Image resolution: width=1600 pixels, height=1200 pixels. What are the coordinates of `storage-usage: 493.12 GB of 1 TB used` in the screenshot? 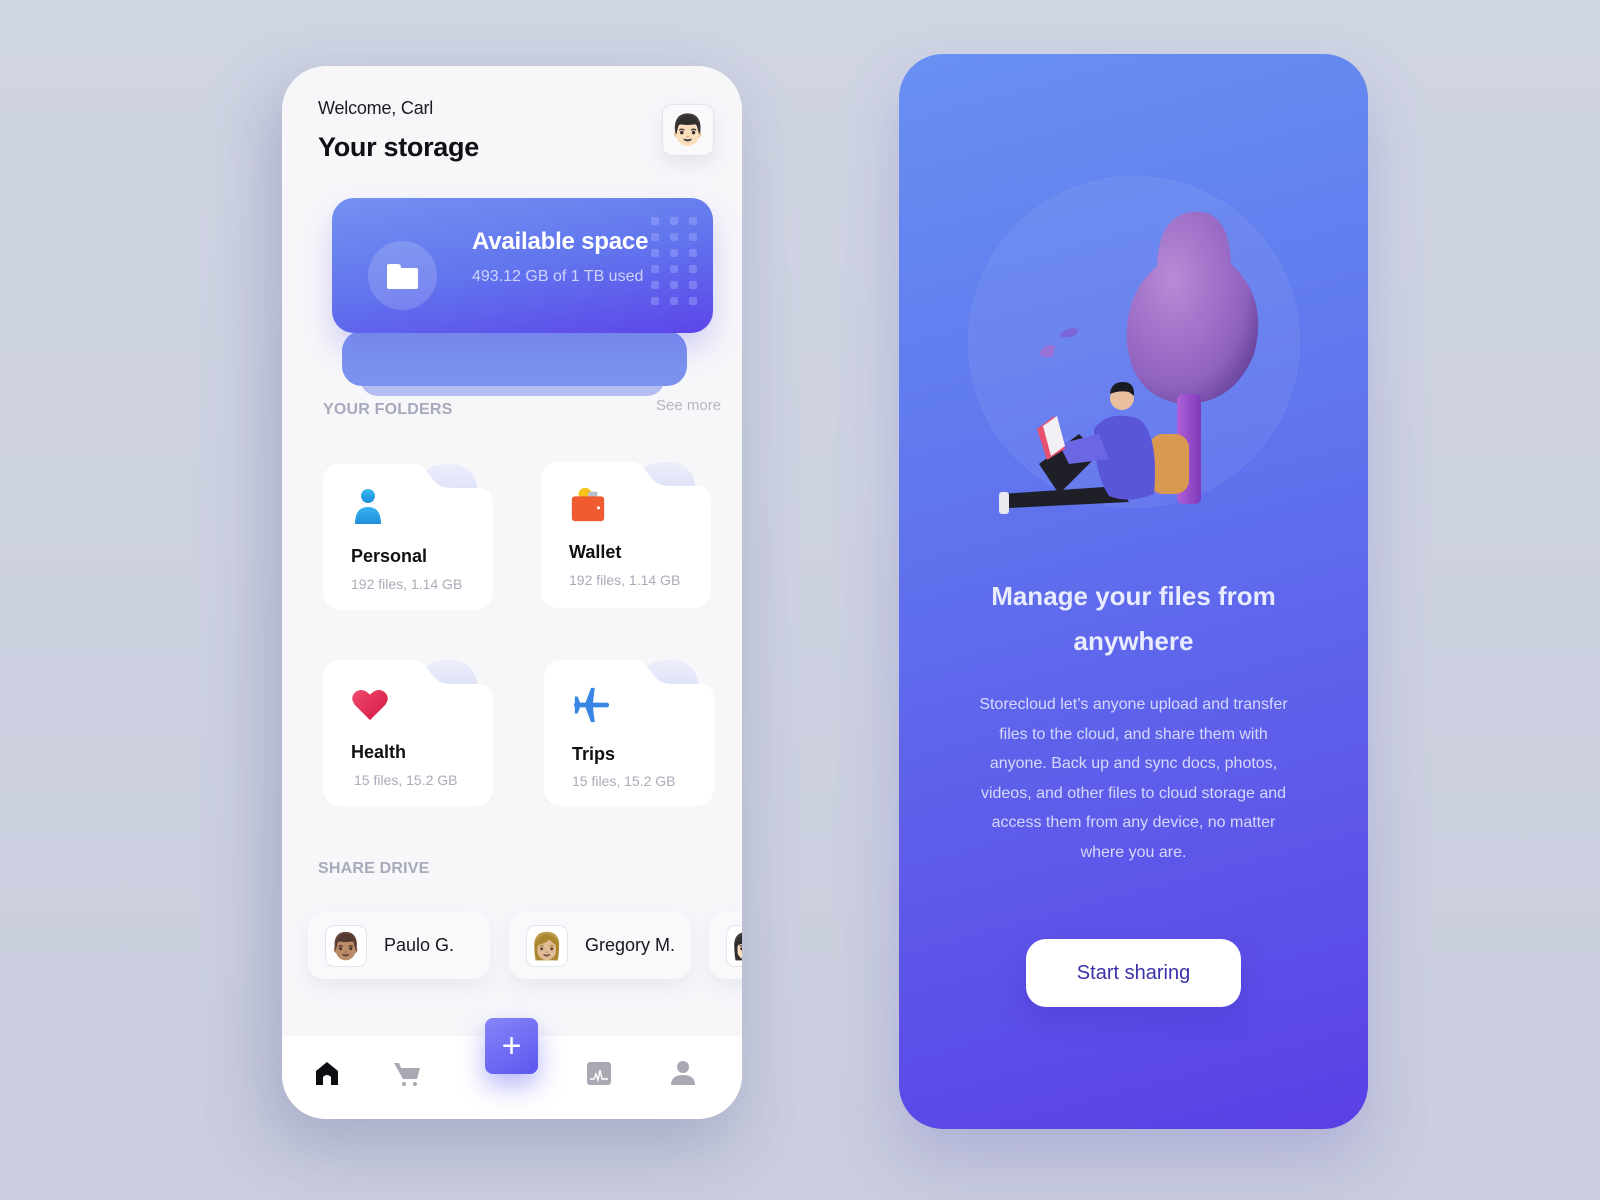 It's located at (558, 276).